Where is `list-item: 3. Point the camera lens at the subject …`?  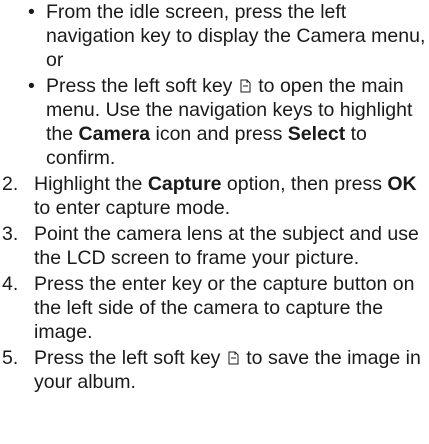 list-item: 3. Point the camera lens at the subject … is located at coordinates (214, 246).